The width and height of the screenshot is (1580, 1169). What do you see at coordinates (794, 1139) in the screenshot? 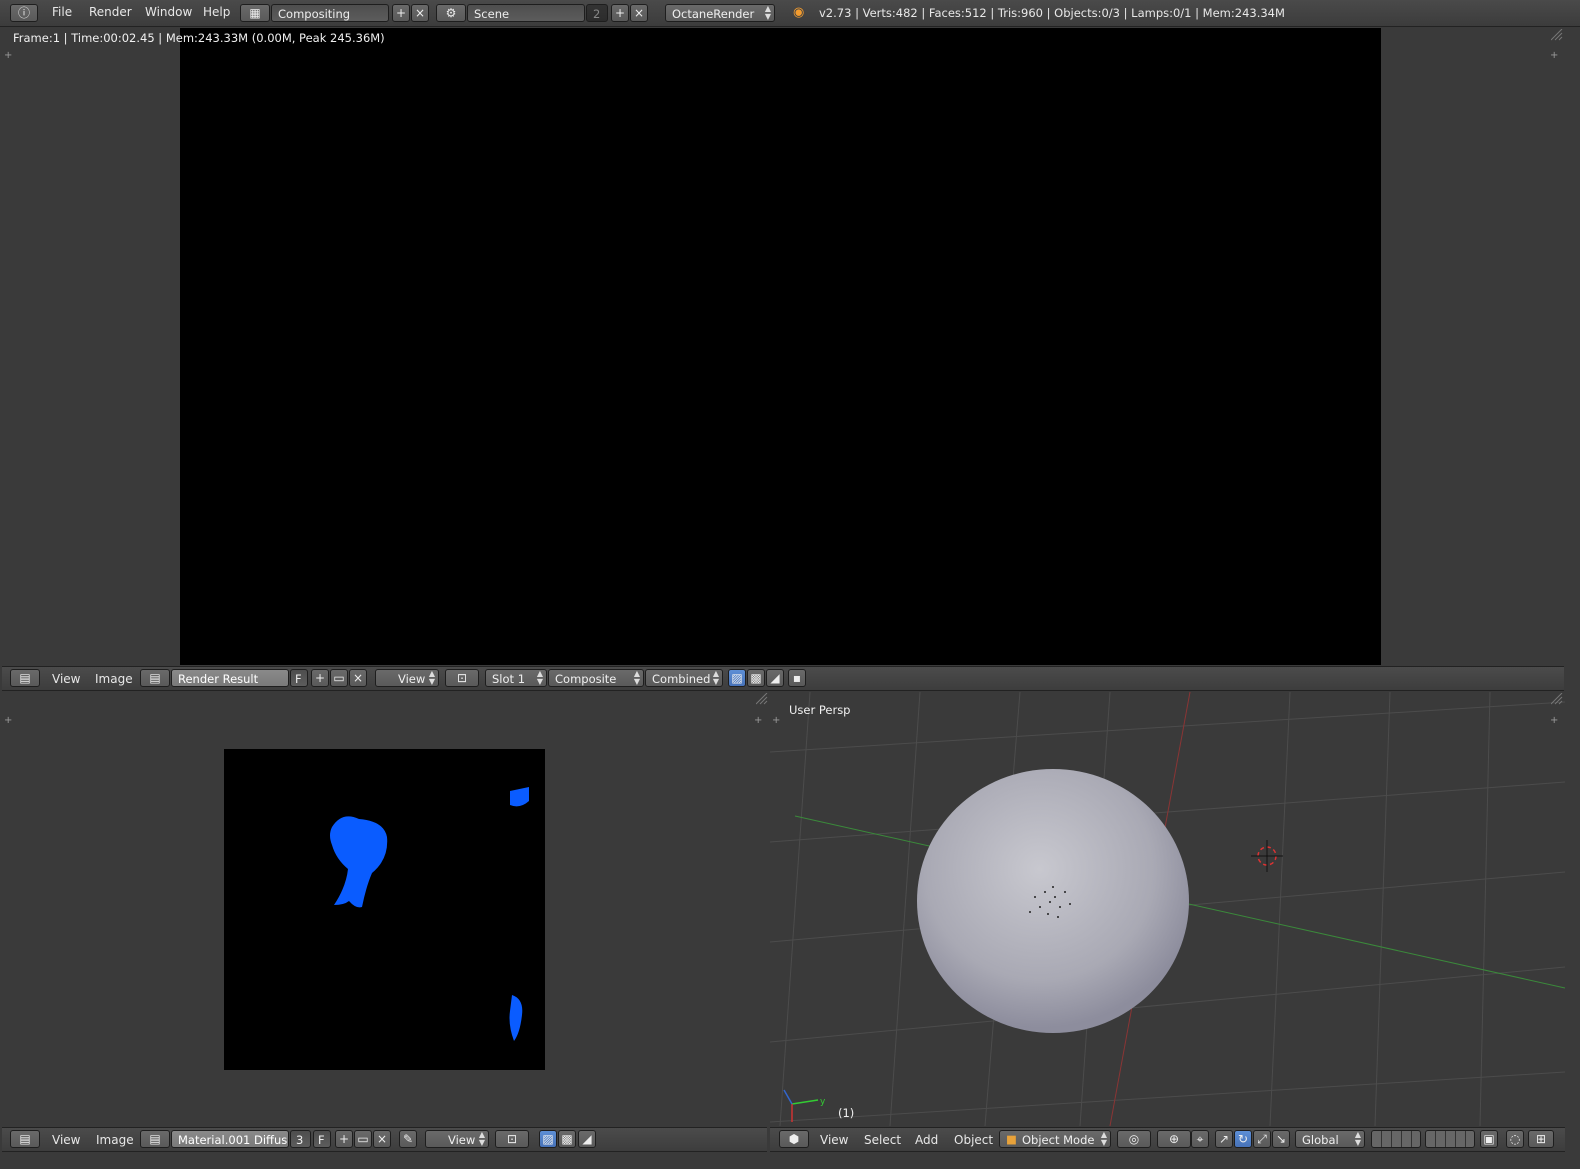
I see `editor-type-3d-icon: ⬢` at bounding box center [794, 1139].